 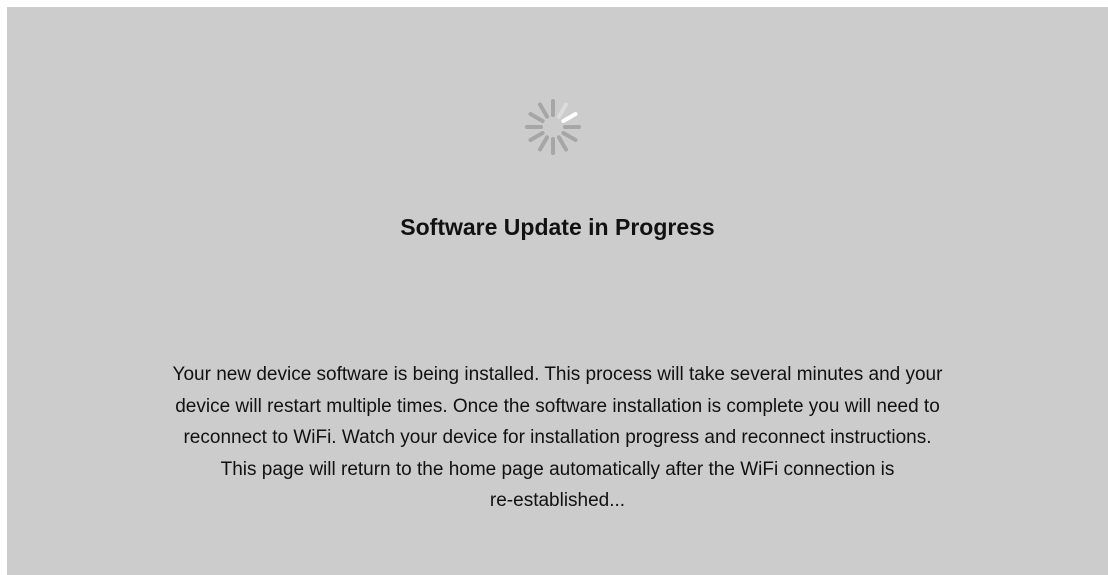 I want to click on loading-spinner-icon, so click(x=553, y=127).